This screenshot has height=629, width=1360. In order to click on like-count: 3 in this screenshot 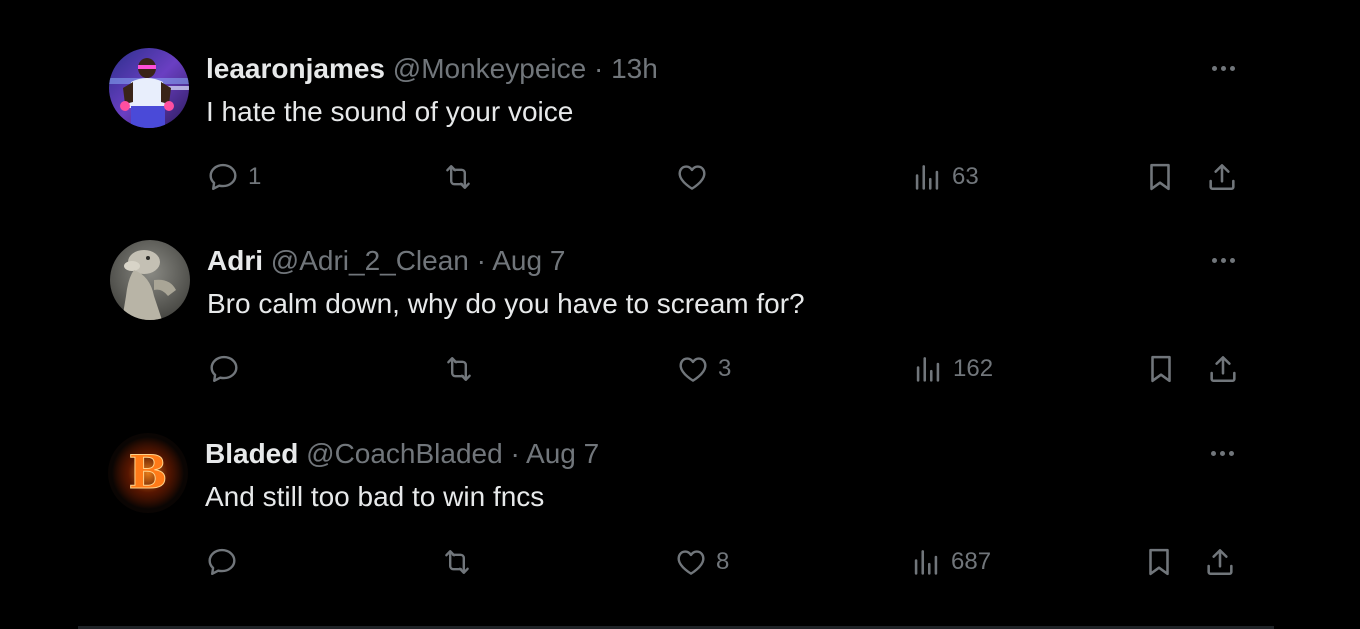, I will do `click(725, 368)`.